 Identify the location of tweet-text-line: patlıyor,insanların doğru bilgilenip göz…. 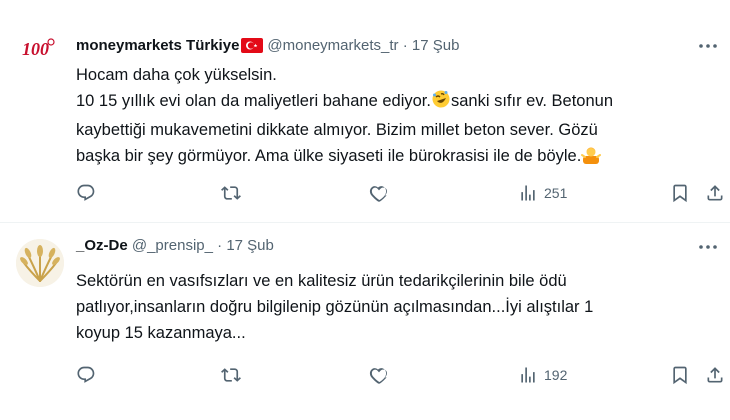
(335, 307).